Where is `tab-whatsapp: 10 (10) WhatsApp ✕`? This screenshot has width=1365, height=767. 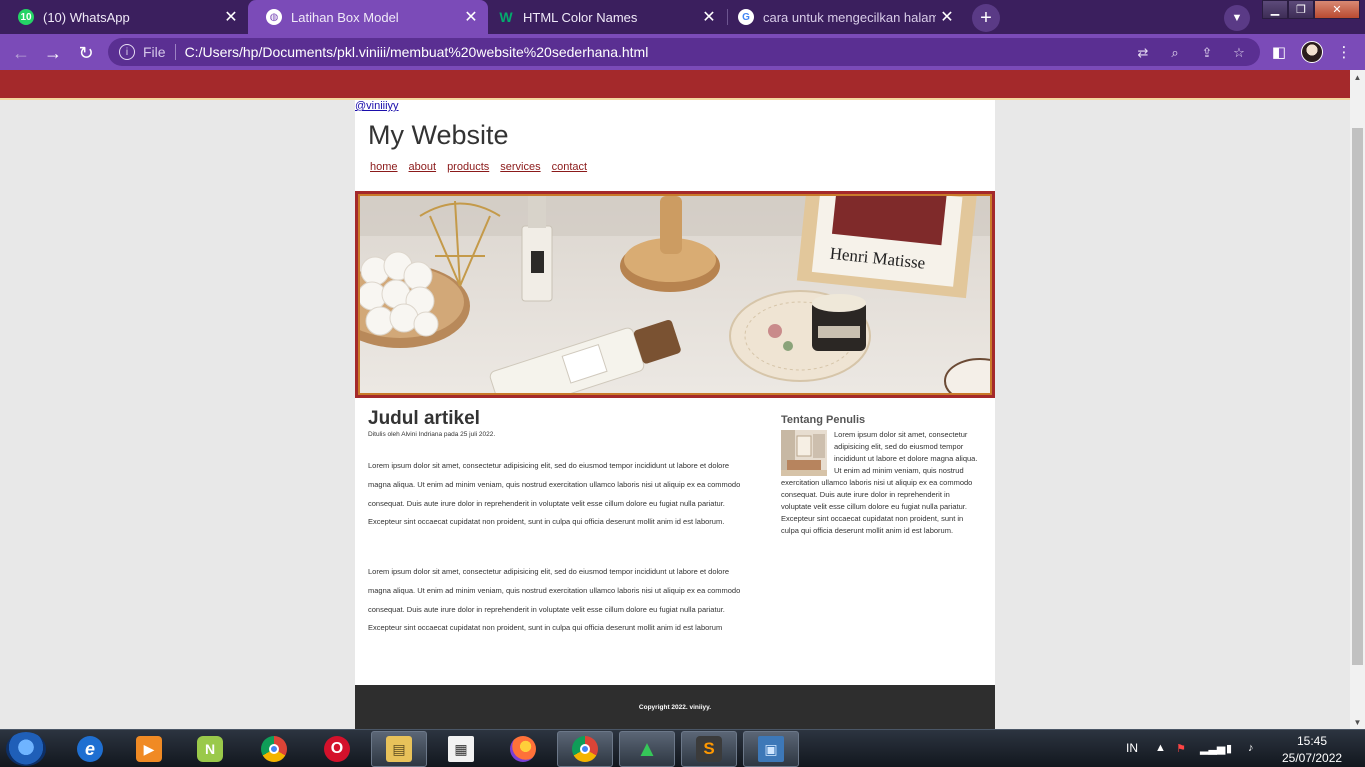
tab-whatsapp: 10 (10) WhatsApp ✕ is located at coordinates (124, 17).